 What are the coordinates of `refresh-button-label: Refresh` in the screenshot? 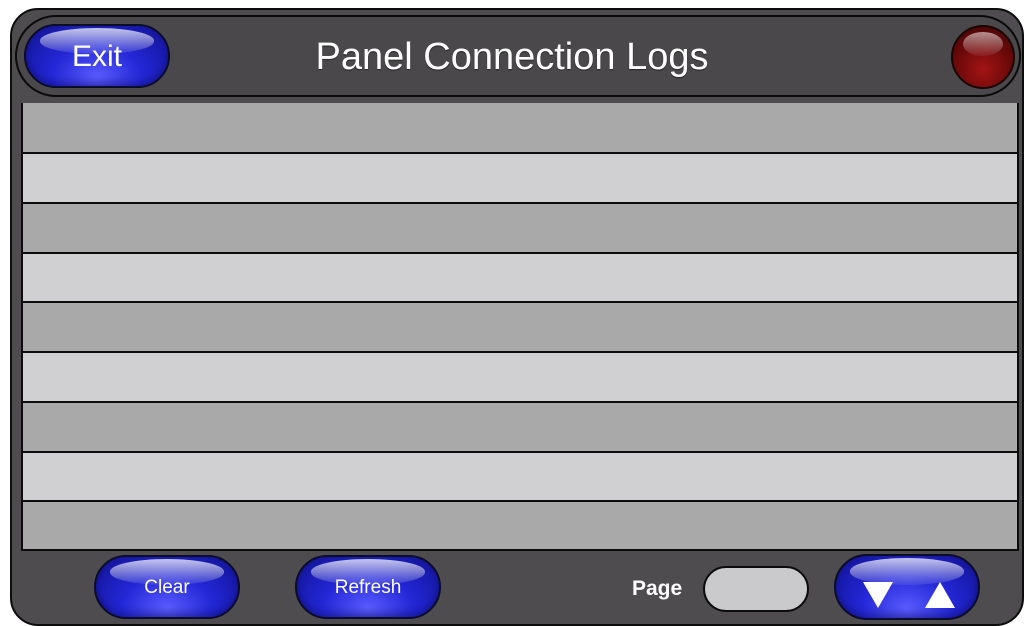 It's located at (368, 587).